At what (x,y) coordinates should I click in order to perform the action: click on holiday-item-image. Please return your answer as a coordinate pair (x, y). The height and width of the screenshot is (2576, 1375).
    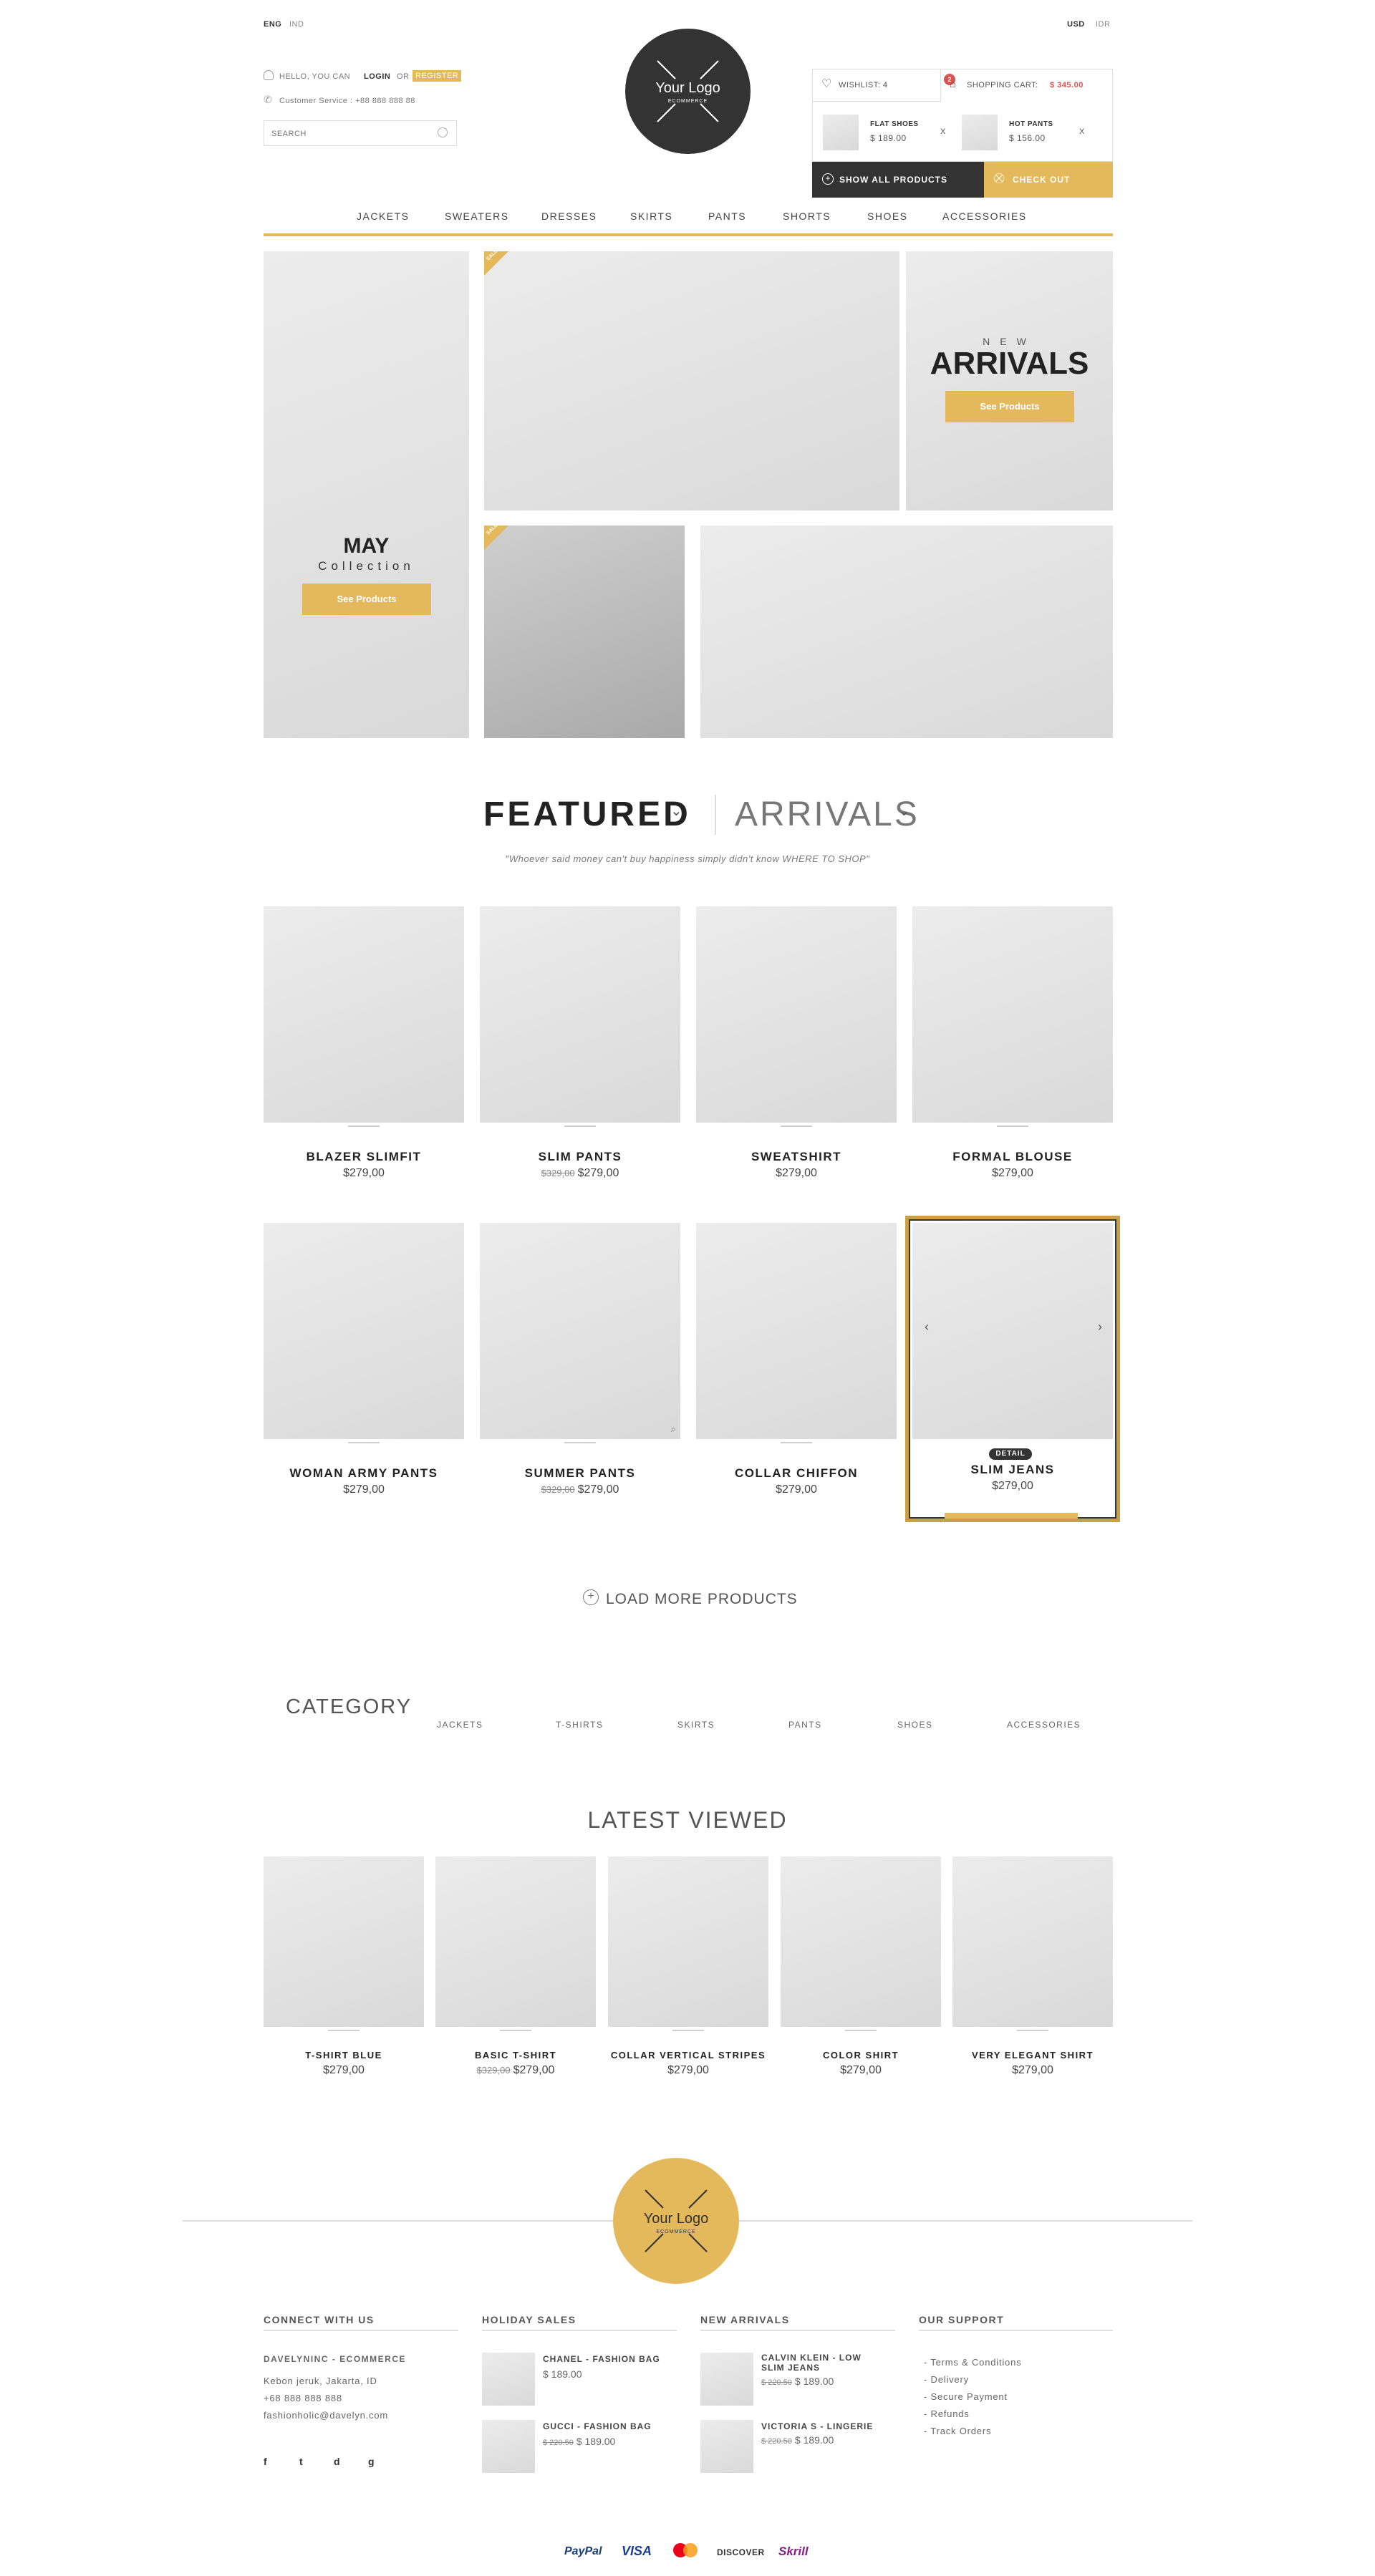
    Looking at the image, I should click on (509, 2447).